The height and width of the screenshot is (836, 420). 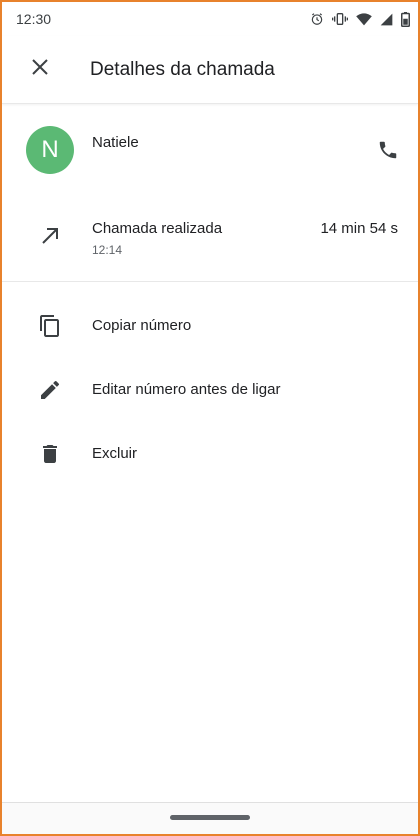 I want to click on trash-icon, so click(x=50, y=454).